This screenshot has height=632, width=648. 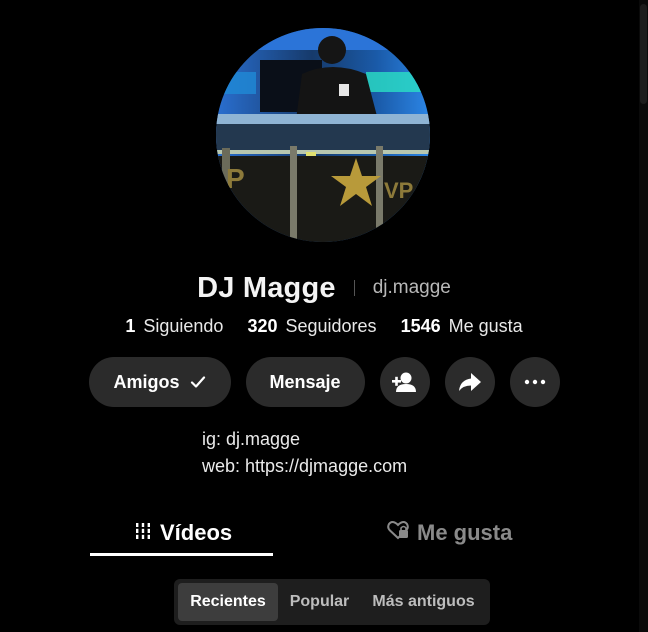 What do you see at coordinates (146, 381) in the screenshot?
I see `friends-button-label: Amigos` at bounding box center [146, 381].